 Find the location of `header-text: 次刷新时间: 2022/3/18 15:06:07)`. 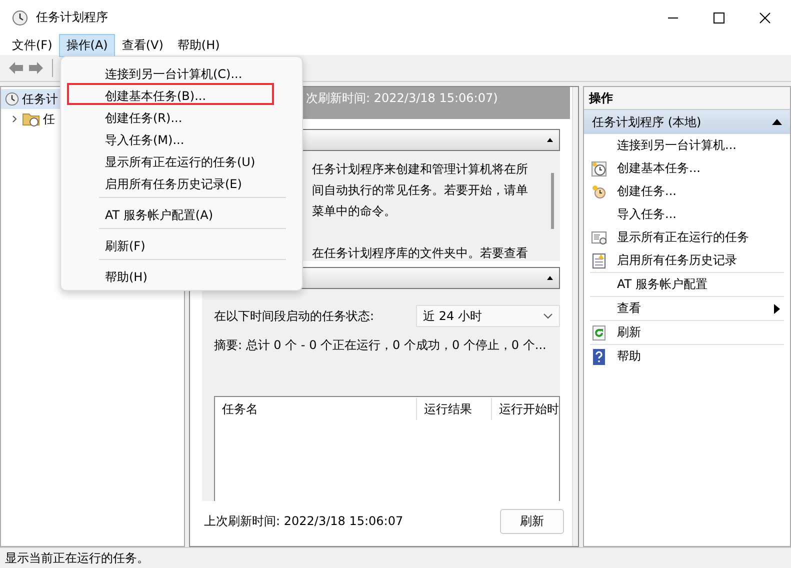

header-text: 次刷新时间: 2022/3/18 15:06:07) is located at coordinates (402, 98).